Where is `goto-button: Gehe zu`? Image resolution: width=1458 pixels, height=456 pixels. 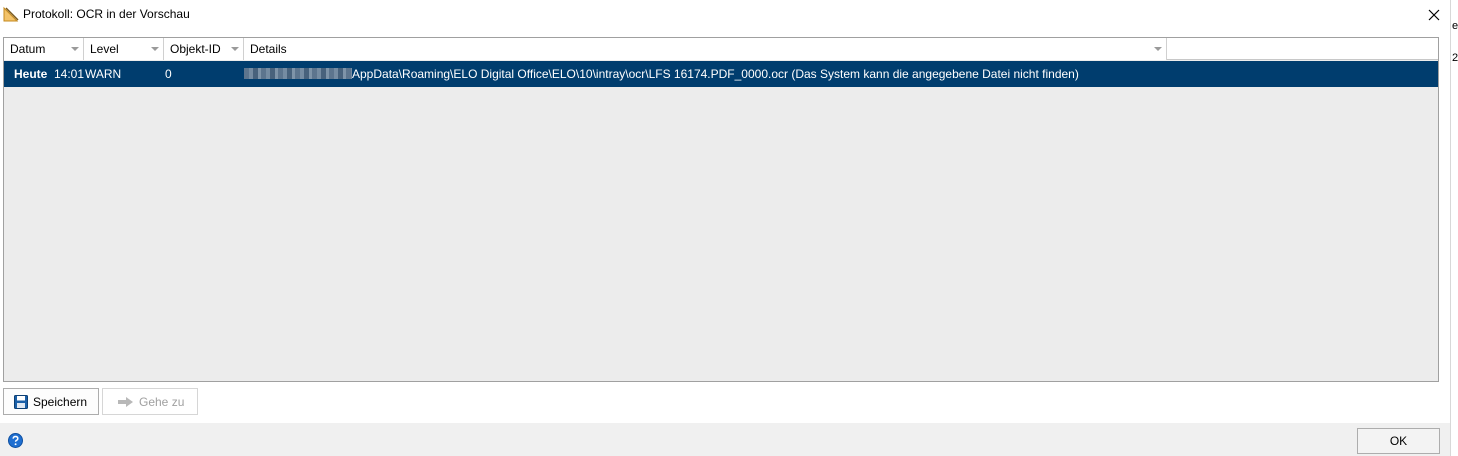 goto-button: Gehe zu is located at coordinates (150, 401).